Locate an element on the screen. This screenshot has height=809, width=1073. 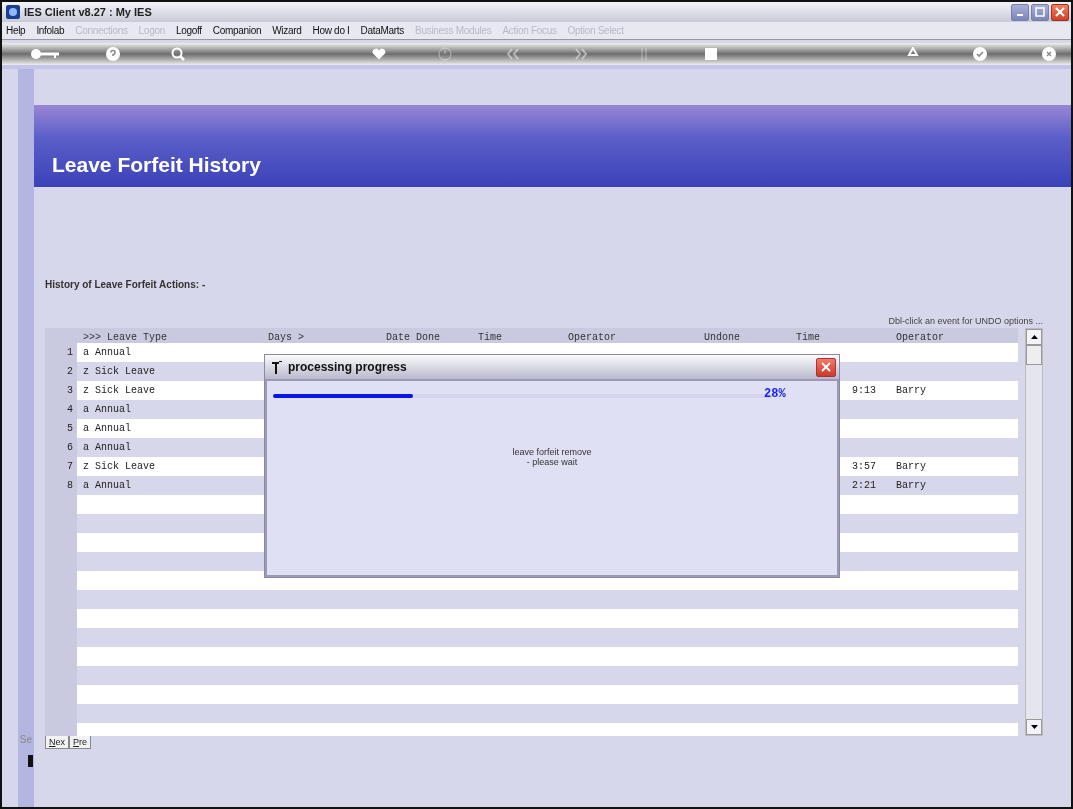
status-message: - please wait is located at coordinates (552, 462).